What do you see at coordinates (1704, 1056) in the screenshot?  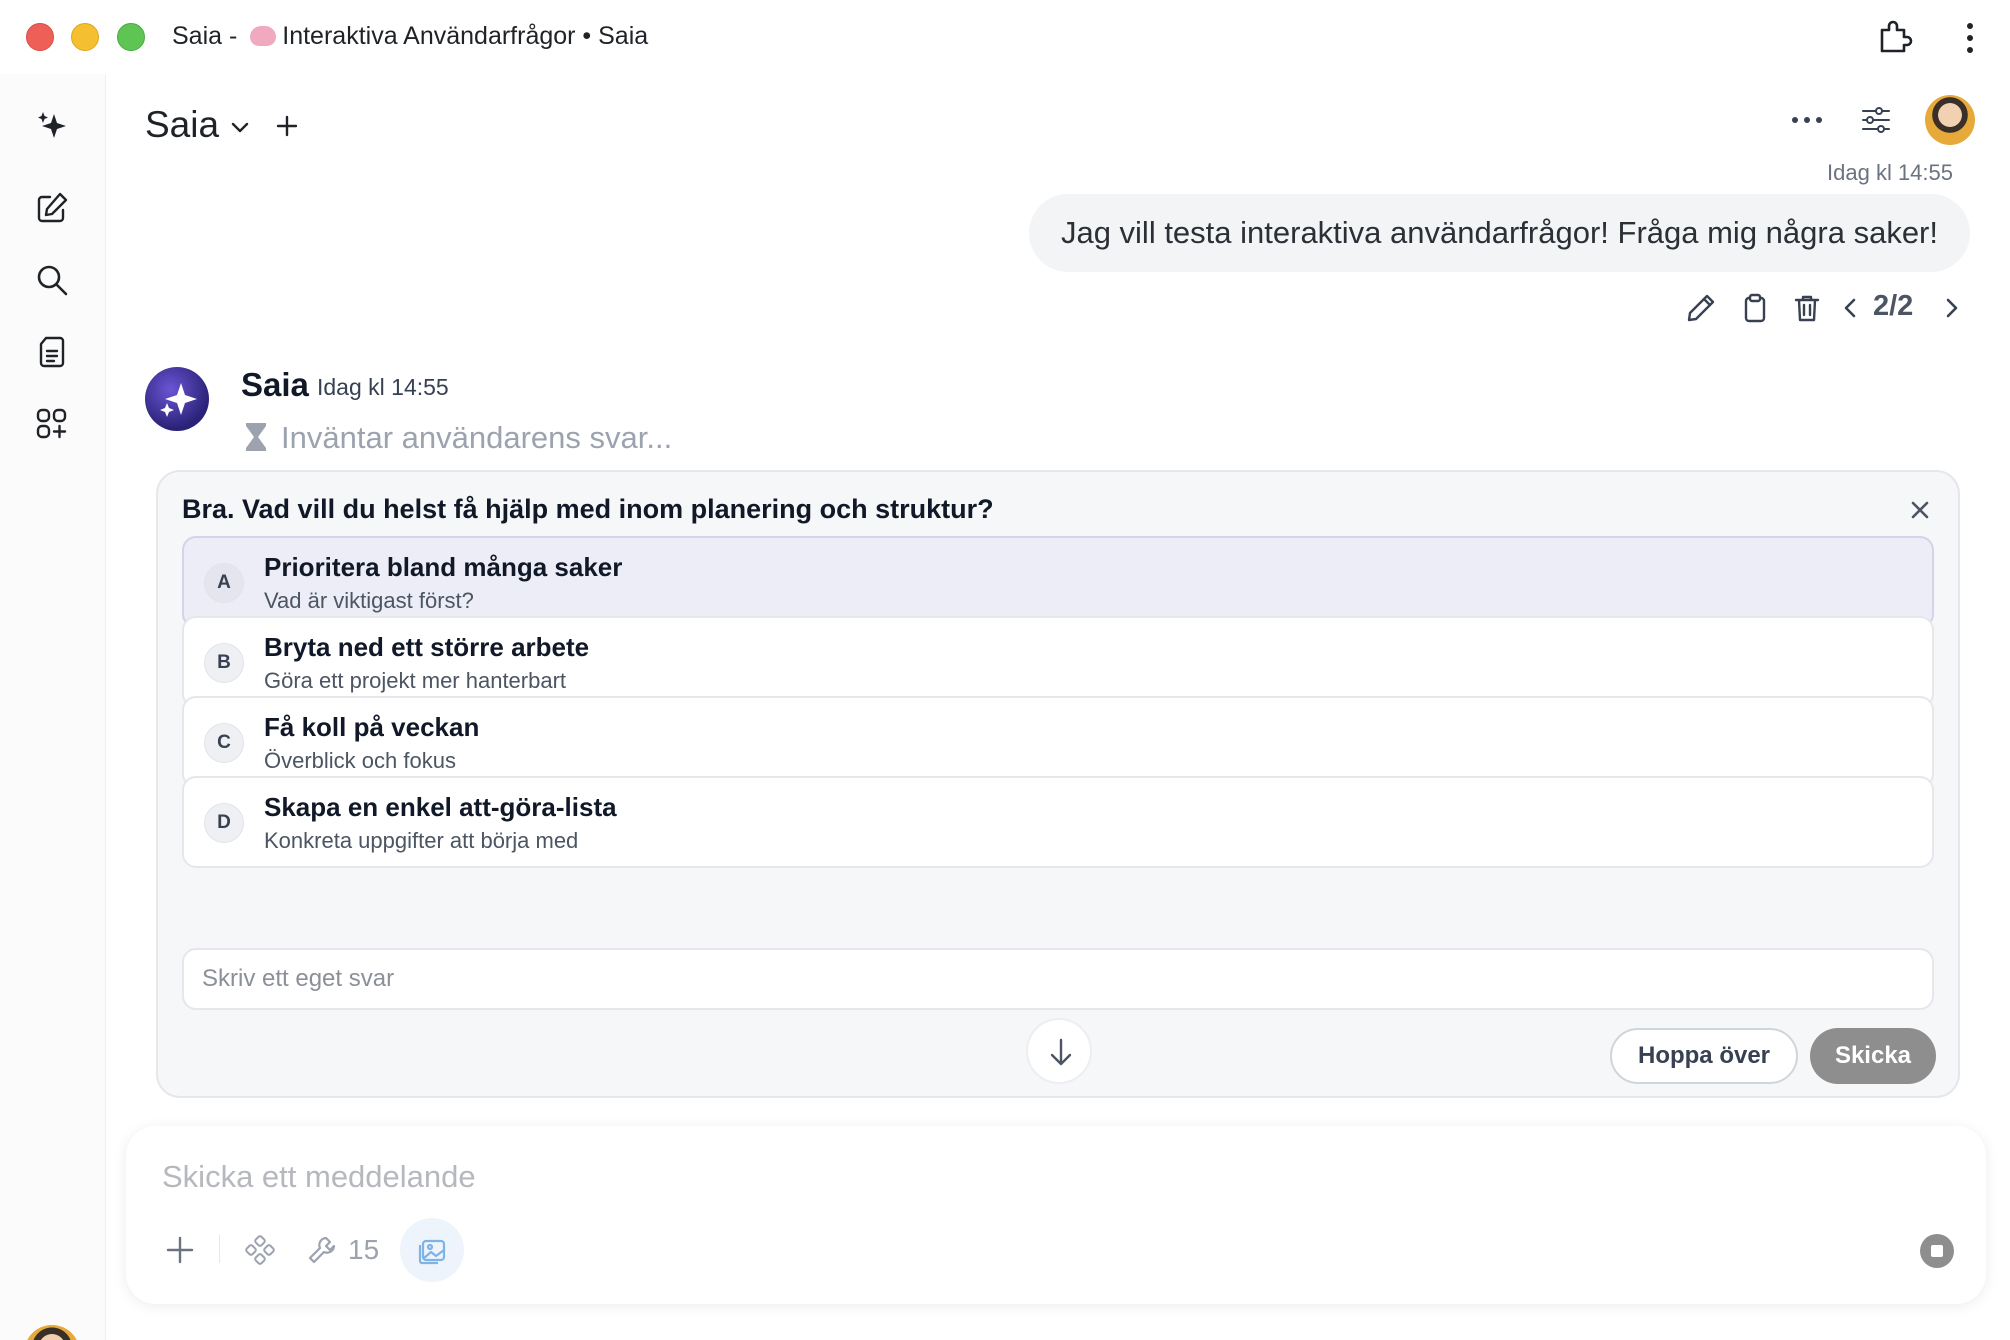 I see `skip-button: Hoppa över` at bounding box center [1704, 1056].